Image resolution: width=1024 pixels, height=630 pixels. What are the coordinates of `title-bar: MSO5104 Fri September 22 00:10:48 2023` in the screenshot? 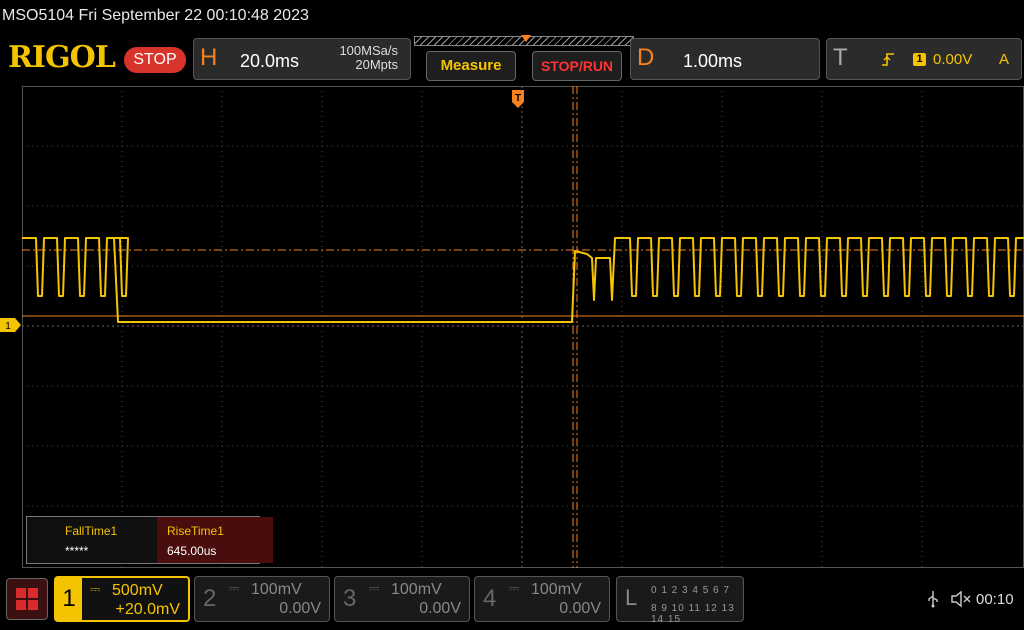 It's located at (512, 17).